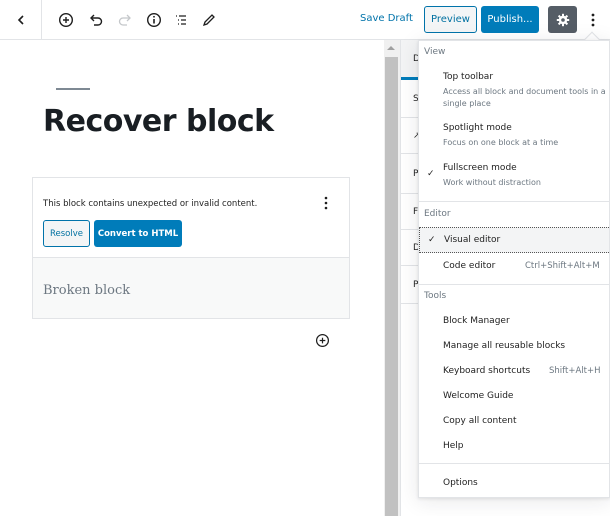  I want to click on save-draft-button: Save Draft, so click(386, 18).